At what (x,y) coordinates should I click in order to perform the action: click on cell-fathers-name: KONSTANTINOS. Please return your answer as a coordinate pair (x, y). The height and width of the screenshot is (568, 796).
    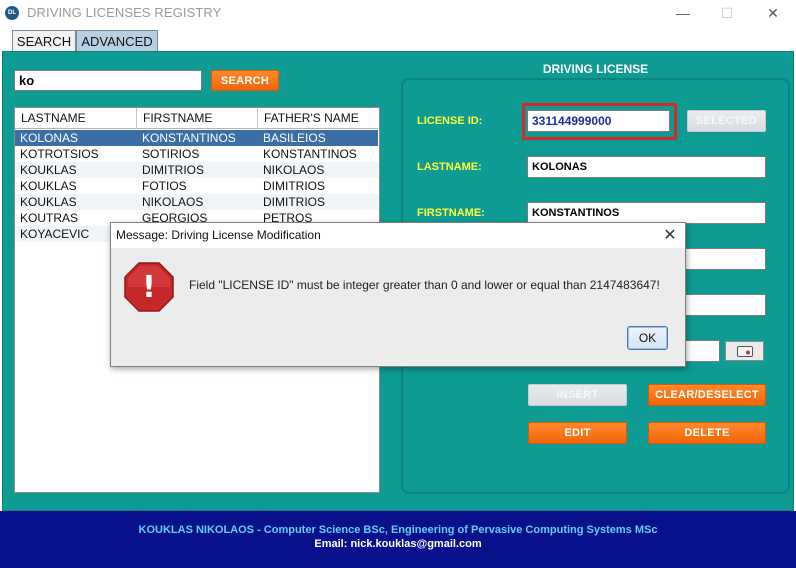
    Looking at the image, I should click on (310, 154).